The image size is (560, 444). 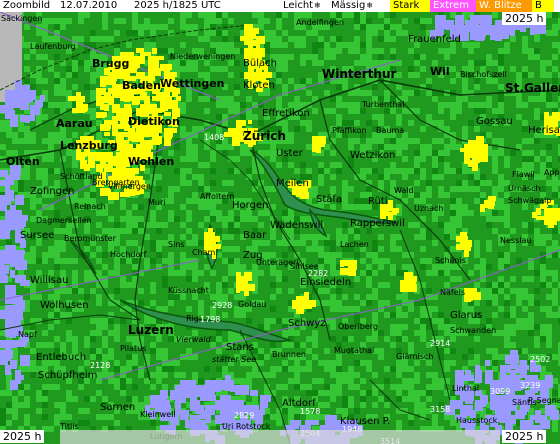 What do you see at coordinates (524, 188) in the screenshot?
I see `place-label: Urnäsch` at bounding box center [524, 188].